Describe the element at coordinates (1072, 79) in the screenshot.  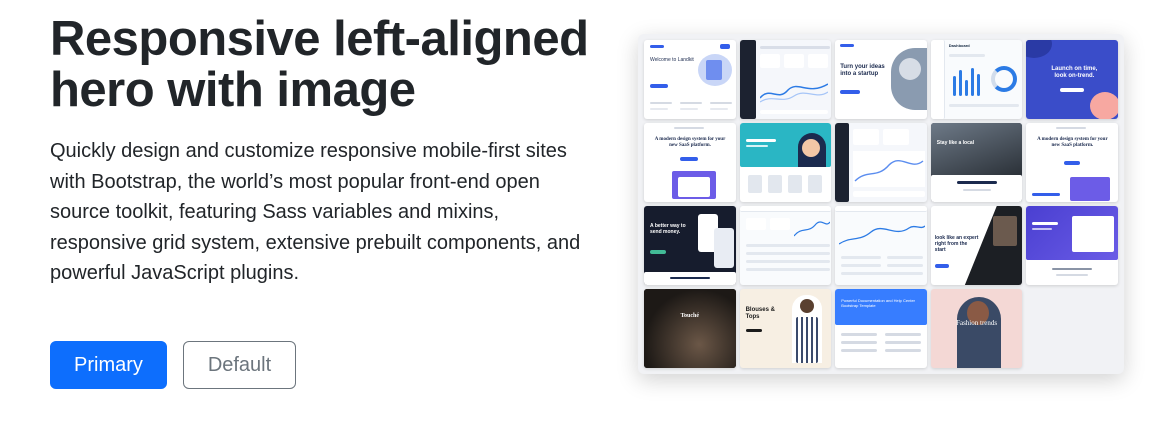
I see `template-thumbnail: Launch on time, look on-trend.` at that location.